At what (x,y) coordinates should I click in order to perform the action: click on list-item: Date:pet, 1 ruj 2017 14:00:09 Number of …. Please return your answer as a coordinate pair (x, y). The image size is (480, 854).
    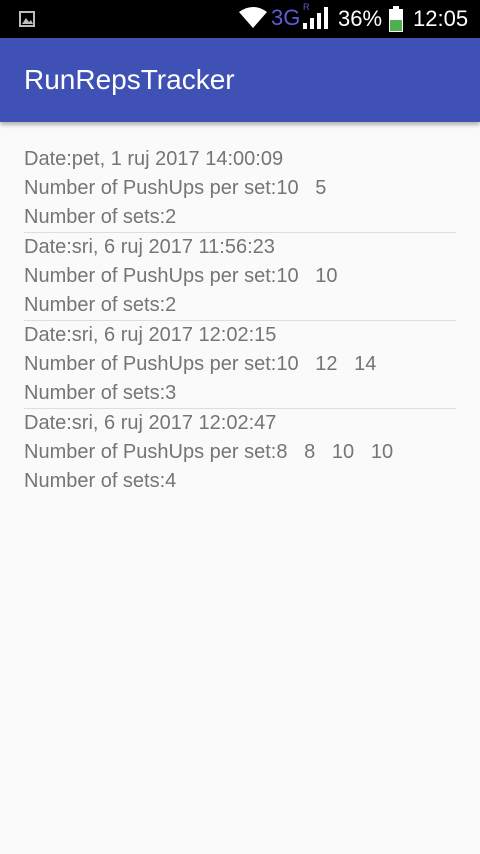
    Looking at the image, I should click on (240, 189).